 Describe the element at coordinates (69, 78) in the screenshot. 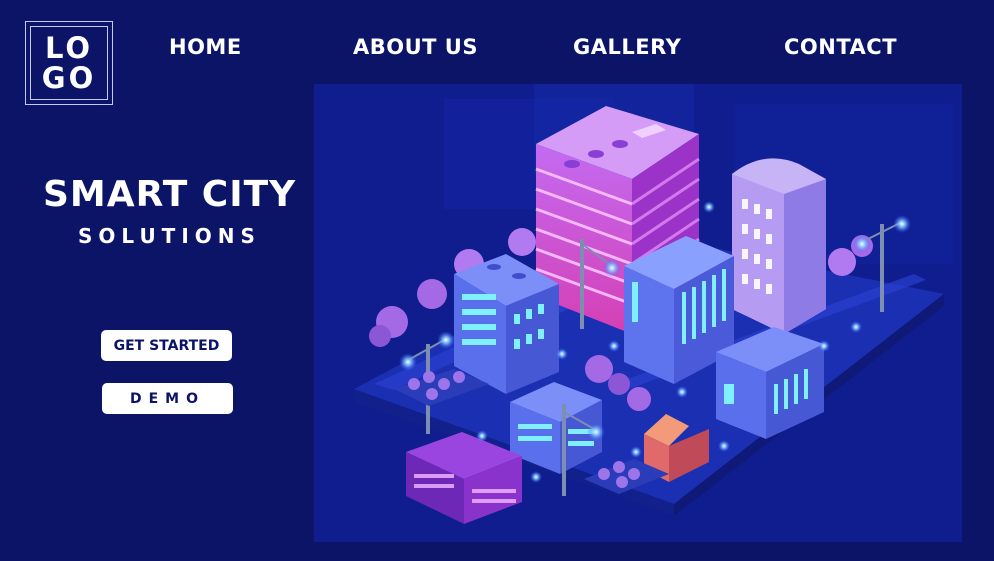

I see `logo-text-bottom: GO` at that location.